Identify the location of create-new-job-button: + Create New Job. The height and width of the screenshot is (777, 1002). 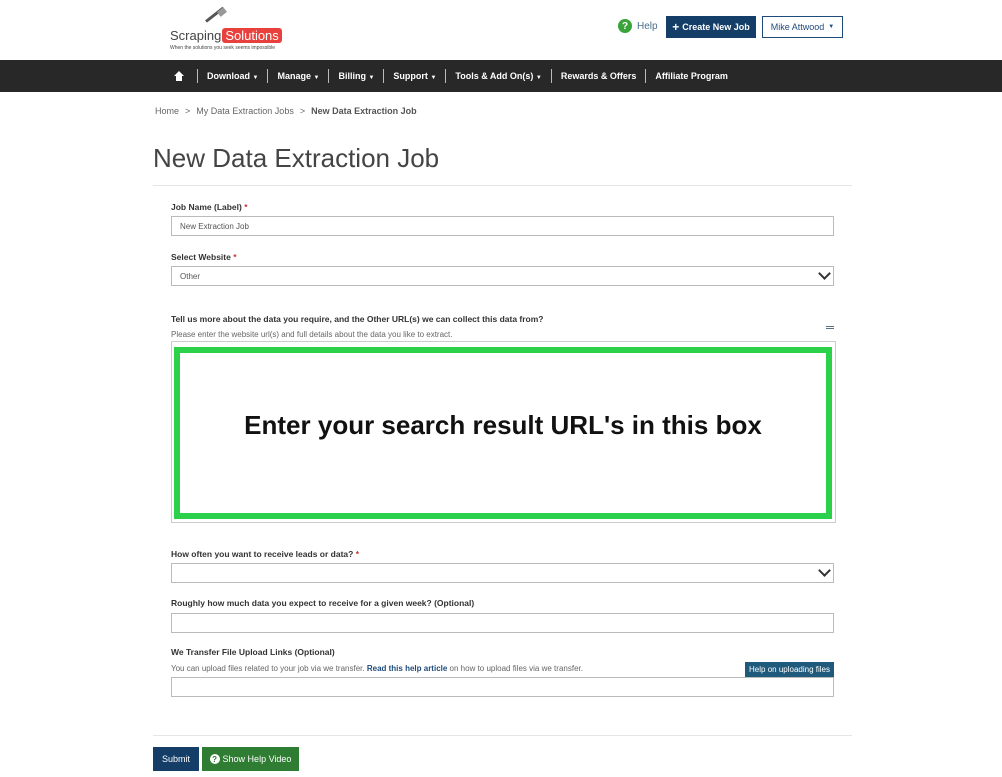
(711, 27).